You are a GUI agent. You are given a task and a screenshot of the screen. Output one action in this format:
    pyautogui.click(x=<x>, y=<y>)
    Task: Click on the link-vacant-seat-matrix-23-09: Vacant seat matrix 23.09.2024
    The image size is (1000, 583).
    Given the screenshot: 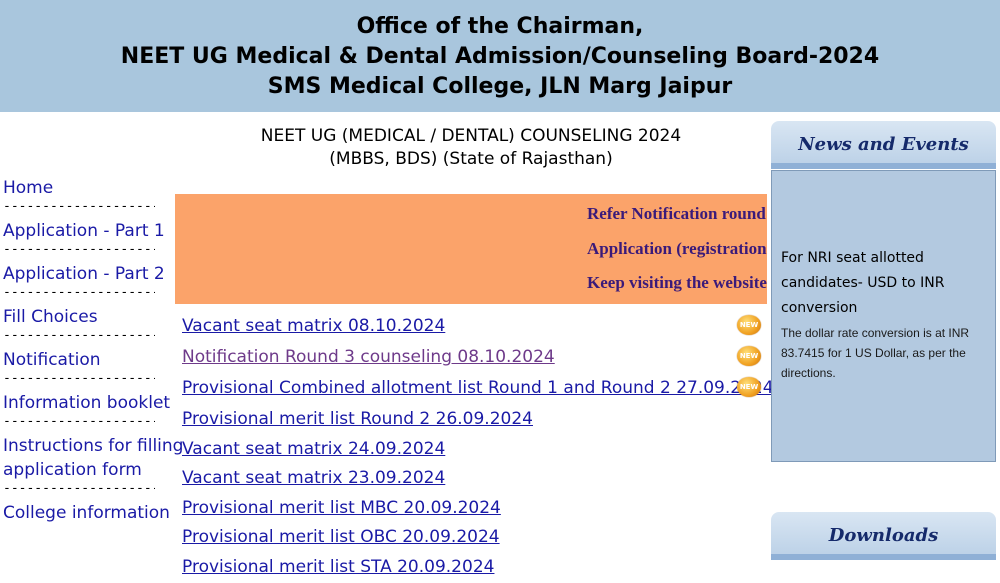 What is the action you would take?
    pyautogui.click(x=313, y=478)
    